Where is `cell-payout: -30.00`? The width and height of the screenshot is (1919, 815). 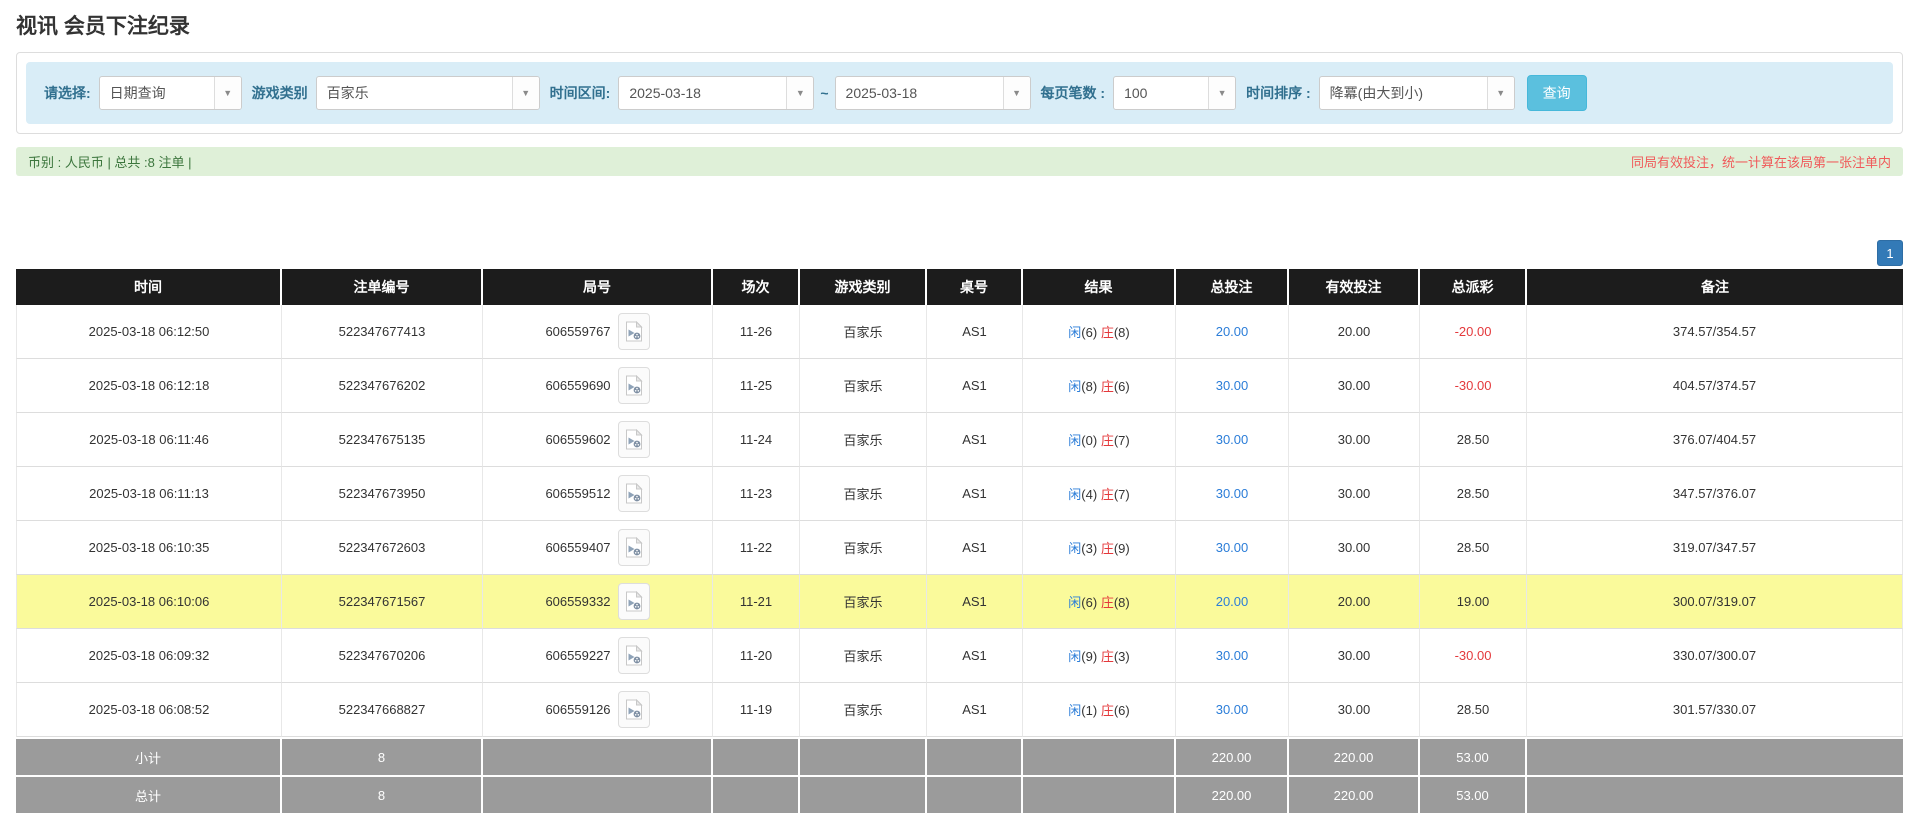
cell-payout: -30.00 is located at coordinates (1473, 386).